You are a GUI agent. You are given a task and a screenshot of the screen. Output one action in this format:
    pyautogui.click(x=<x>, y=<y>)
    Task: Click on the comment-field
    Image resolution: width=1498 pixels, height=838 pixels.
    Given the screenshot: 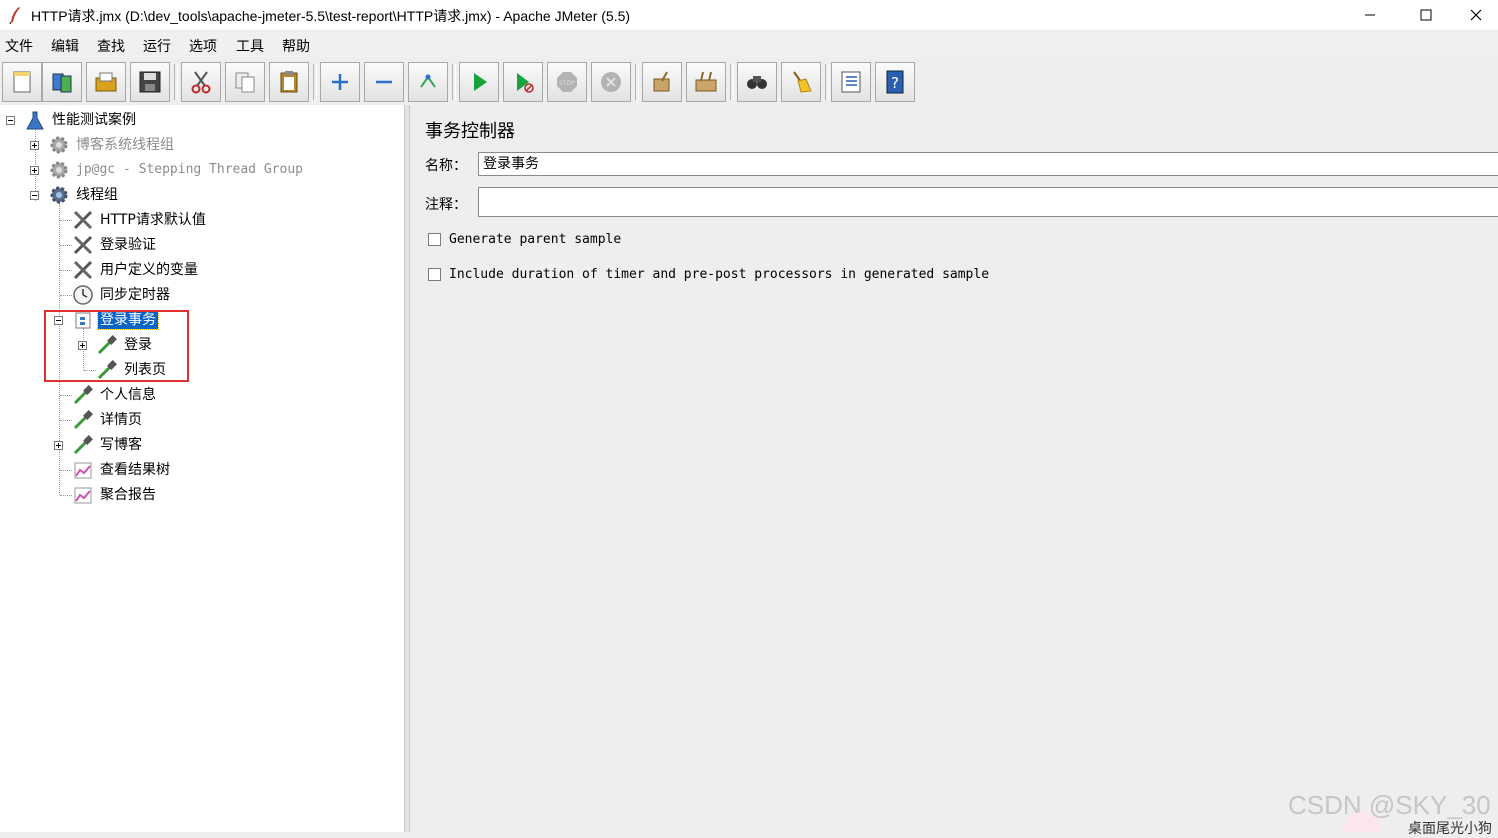 What is the action you would take?
    pyautogui.click(x=988, y=202)
    